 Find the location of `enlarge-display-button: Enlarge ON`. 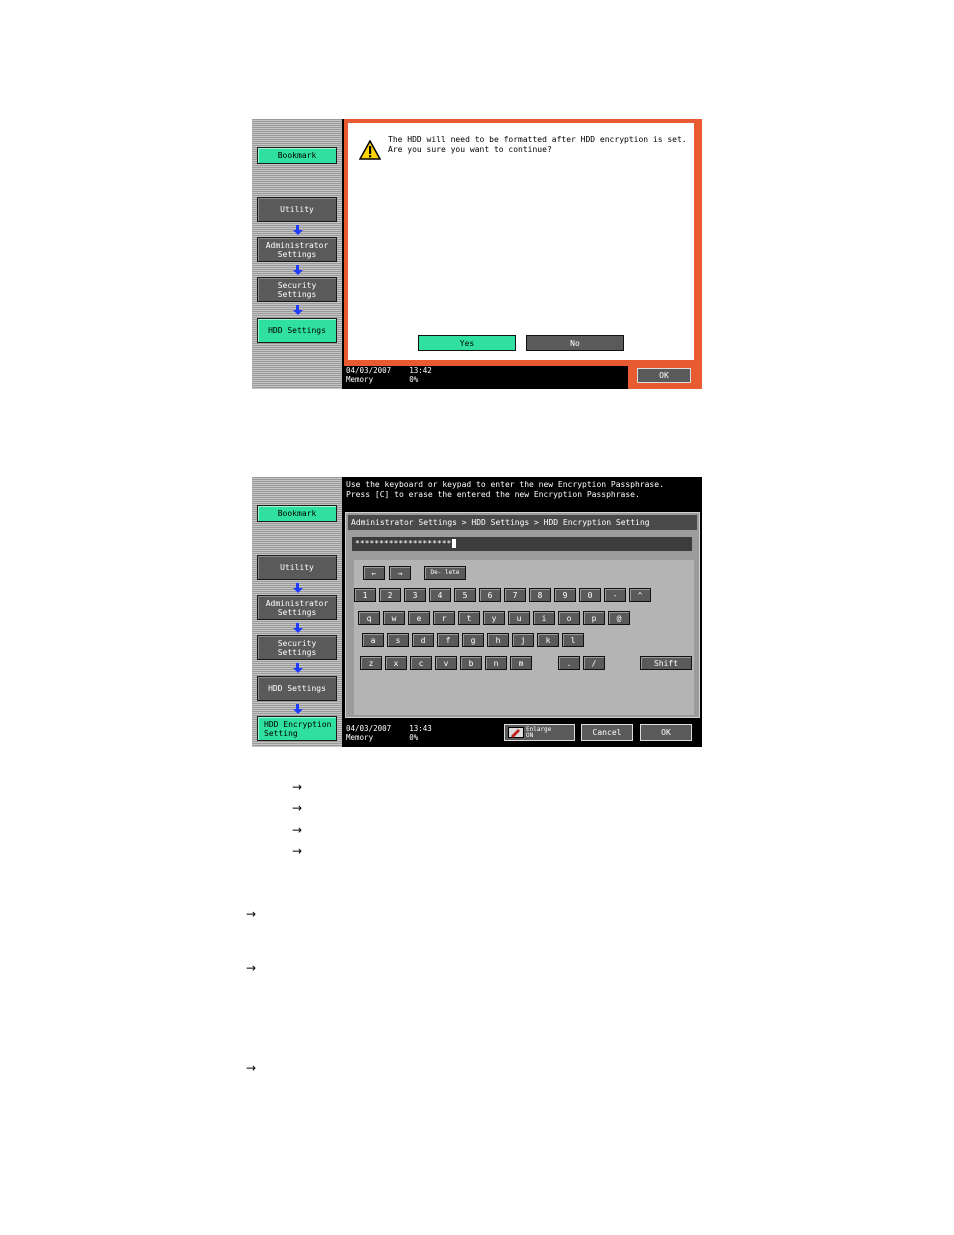

enlarge-display-button: Enlarge ON is located at coordinates (539, 732).